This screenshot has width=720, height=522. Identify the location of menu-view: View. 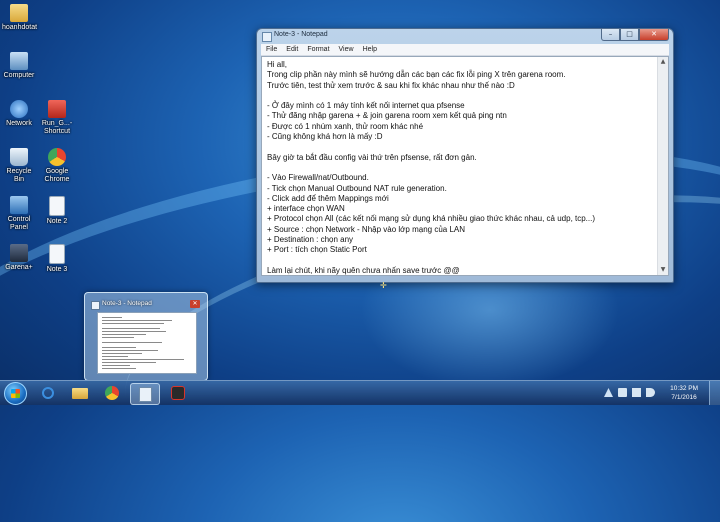
(346, 49).